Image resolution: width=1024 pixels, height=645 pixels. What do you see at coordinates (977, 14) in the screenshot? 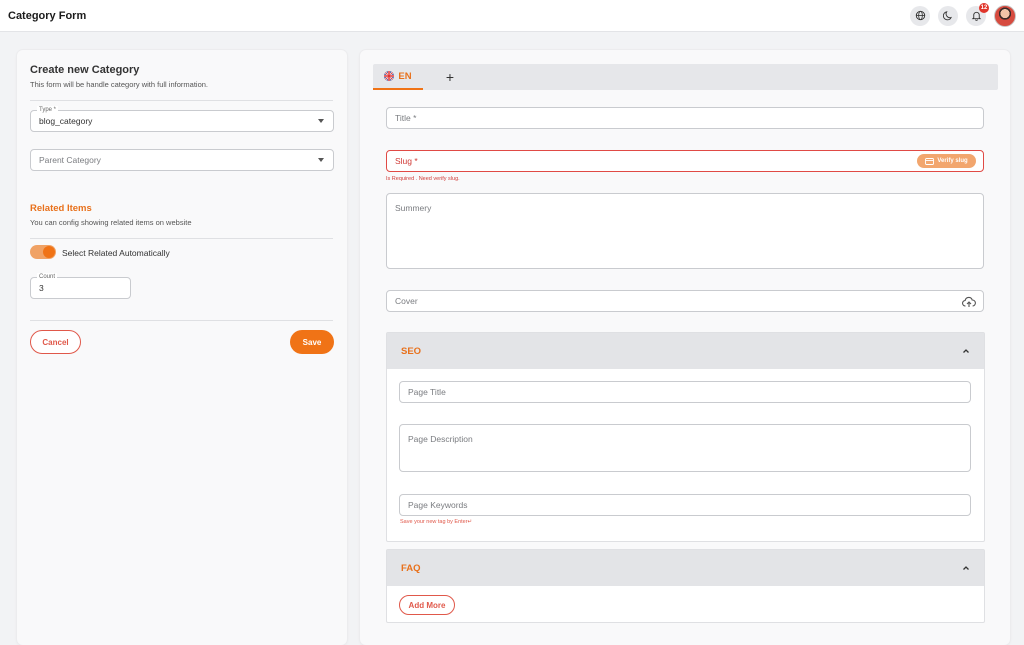
I see `notifications-button: 12` at bounding box center [977, 14].